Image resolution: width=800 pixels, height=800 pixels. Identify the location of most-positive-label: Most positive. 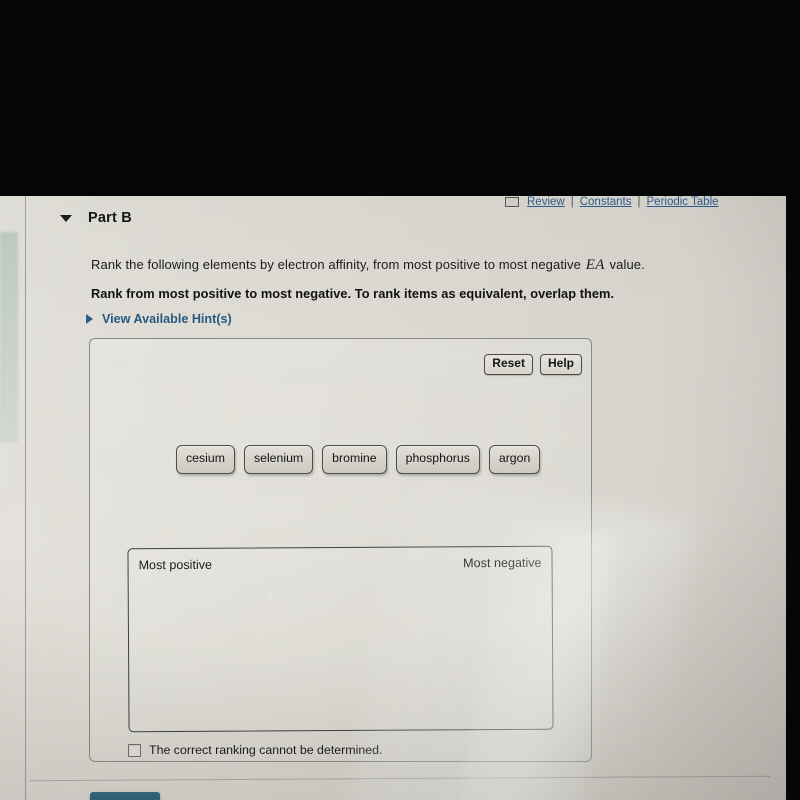
(175, 565).